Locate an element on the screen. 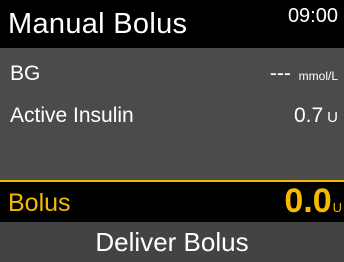  bg-value: --- is located at coordinates (280, 73).